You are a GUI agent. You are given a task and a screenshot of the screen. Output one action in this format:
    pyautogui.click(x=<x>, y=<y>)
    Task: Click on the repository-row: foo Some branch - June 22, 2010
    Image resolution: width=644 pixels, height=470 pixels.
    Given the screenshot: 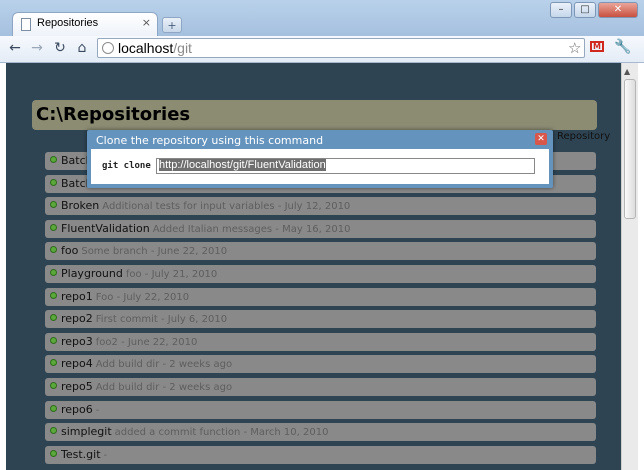 What is the action you would take?
    pyautogui.click(x=320, y=251)
    